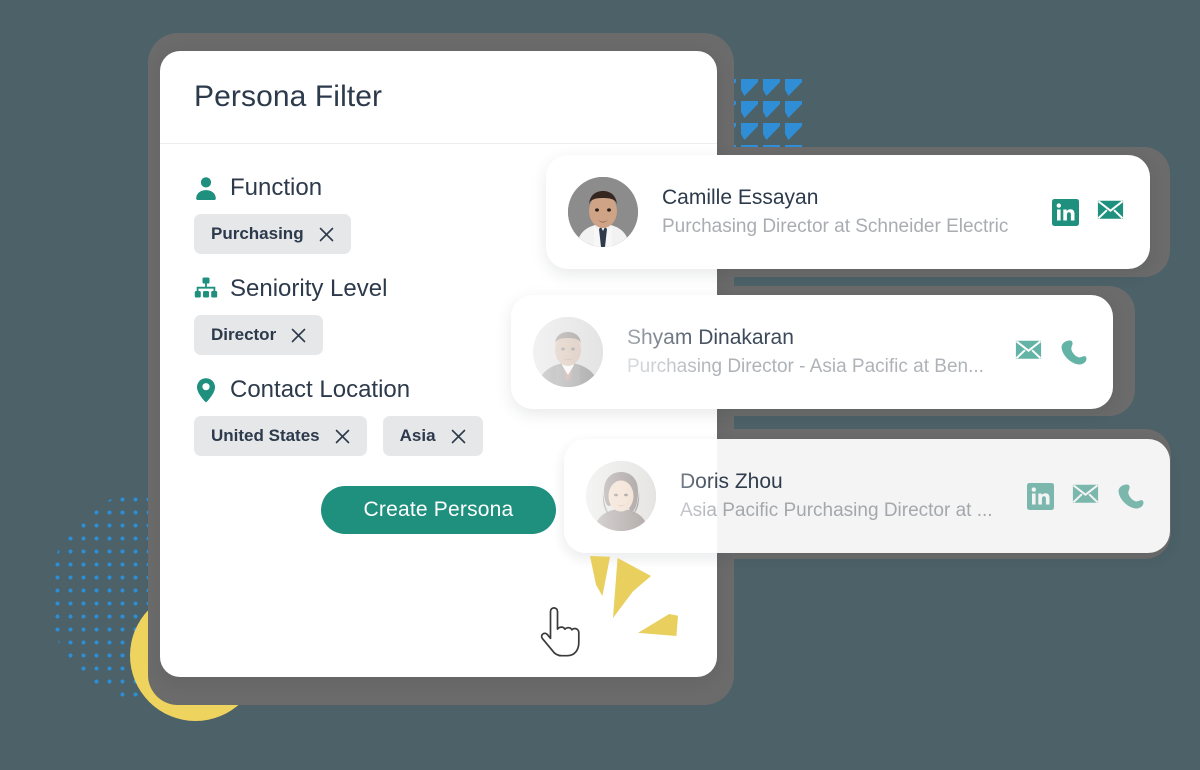 This screenshot has width=1200, height=770. I want to click on page-title: Persona Filter, so click(288, 96).